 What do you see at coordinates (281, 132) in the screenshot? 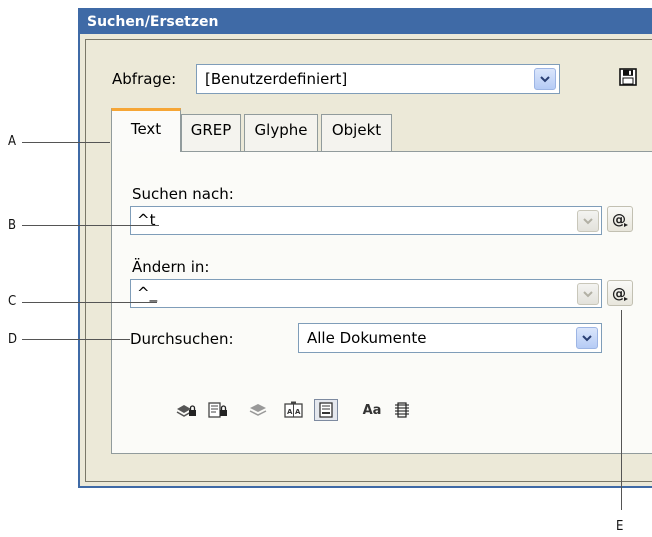
I see `tab-glyph: Glyphe` at bounding box center [281, 132].